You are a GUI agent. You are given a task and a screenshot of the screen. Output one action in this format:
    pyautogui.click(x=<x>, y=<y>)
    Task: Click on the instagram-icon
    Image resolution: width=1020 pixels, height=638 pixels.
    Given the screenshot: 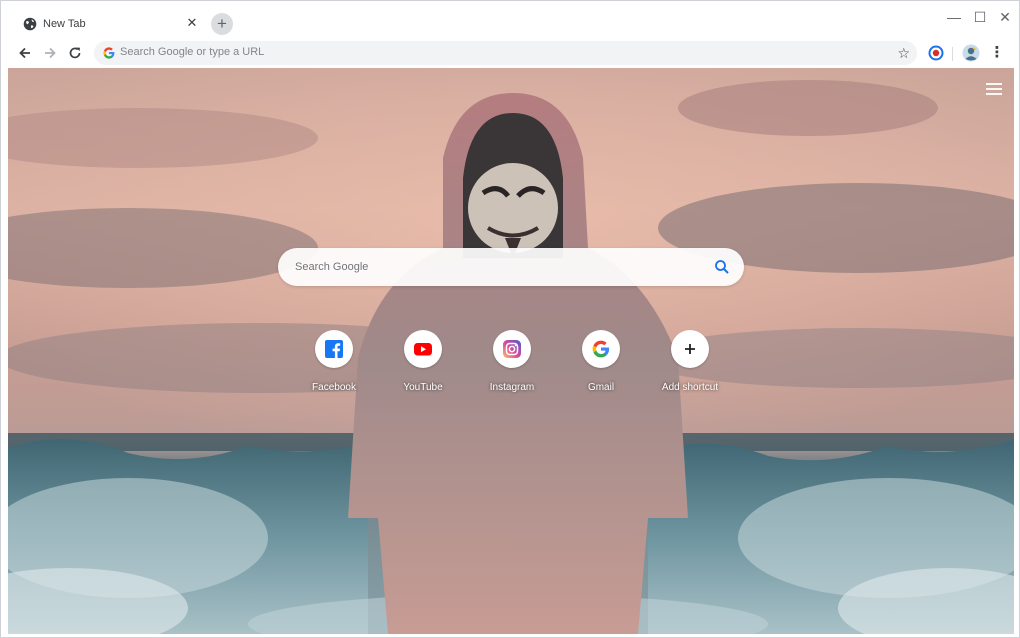 What is the action you would take?
    pyautogui.click(x=512, y=349)
    